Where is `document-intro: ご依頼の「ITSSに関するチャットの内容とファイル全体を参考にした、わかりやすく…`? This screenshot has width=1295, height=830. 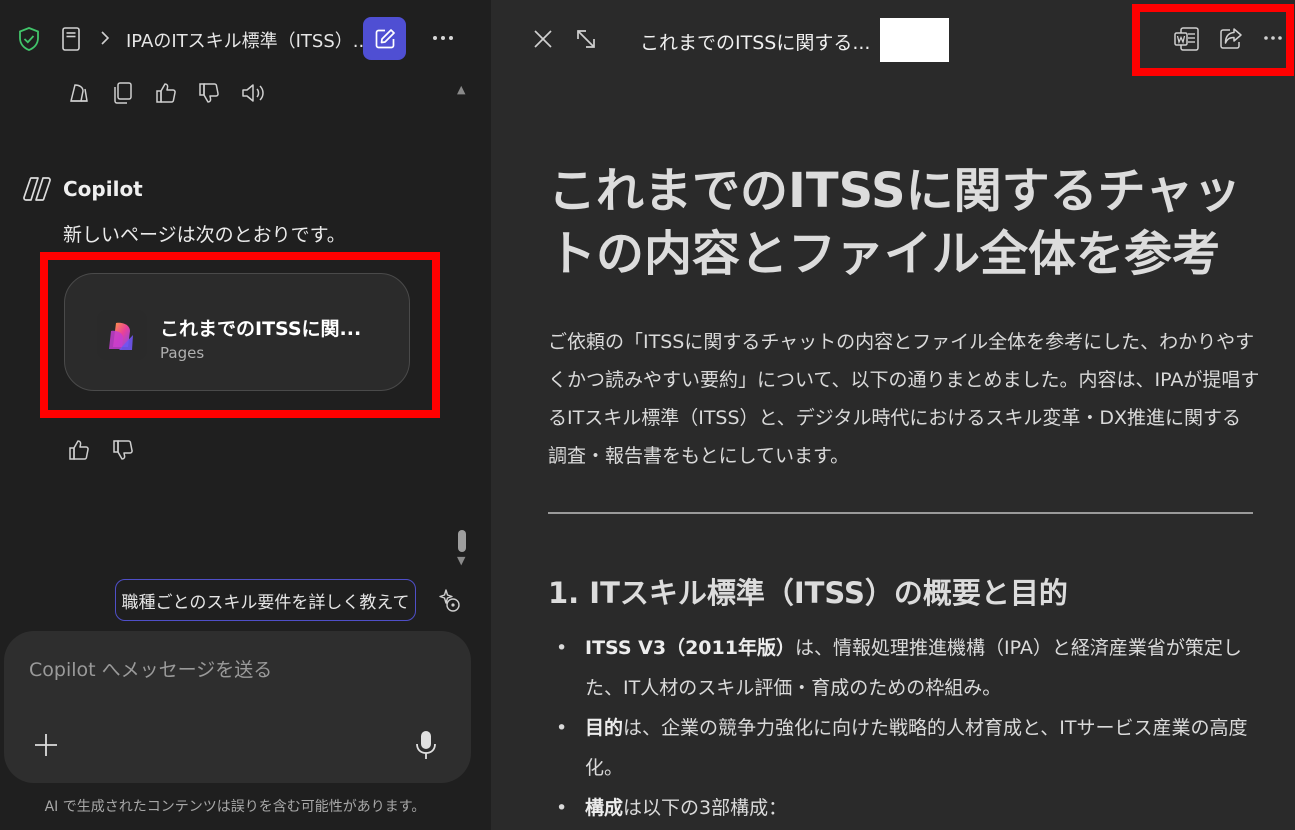
document-intro: ご依頼の「ITSSに関するチャットの内容とファイル全体を参考にした、わかりやすく… is located at coordinates (904, 399).